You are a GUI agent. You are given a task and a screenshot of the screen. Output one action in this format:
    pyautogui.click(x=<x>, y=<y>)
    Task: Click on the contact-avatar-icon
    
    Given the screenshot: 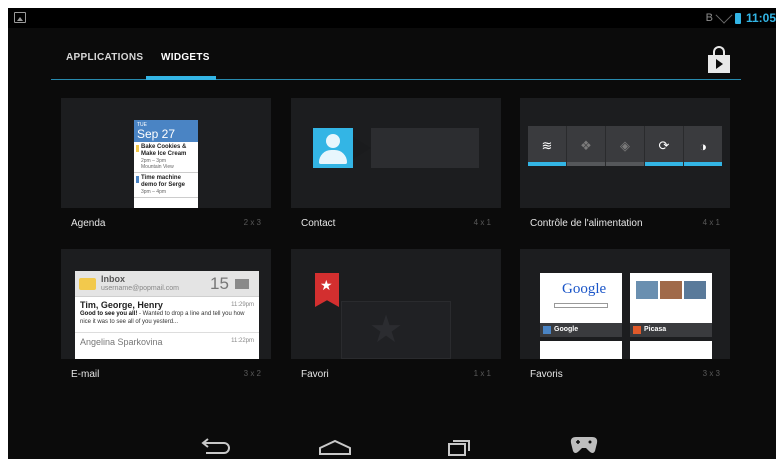 What is the action you would take?
    pyautogui.click(x=333, y=148)
    